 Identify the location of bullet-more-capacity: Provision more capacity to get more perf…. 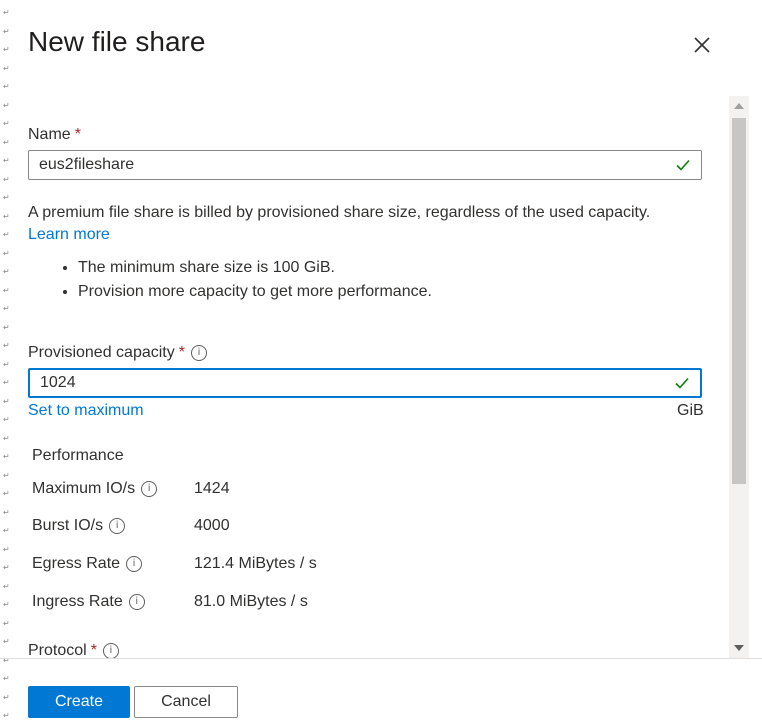
(255, 292).